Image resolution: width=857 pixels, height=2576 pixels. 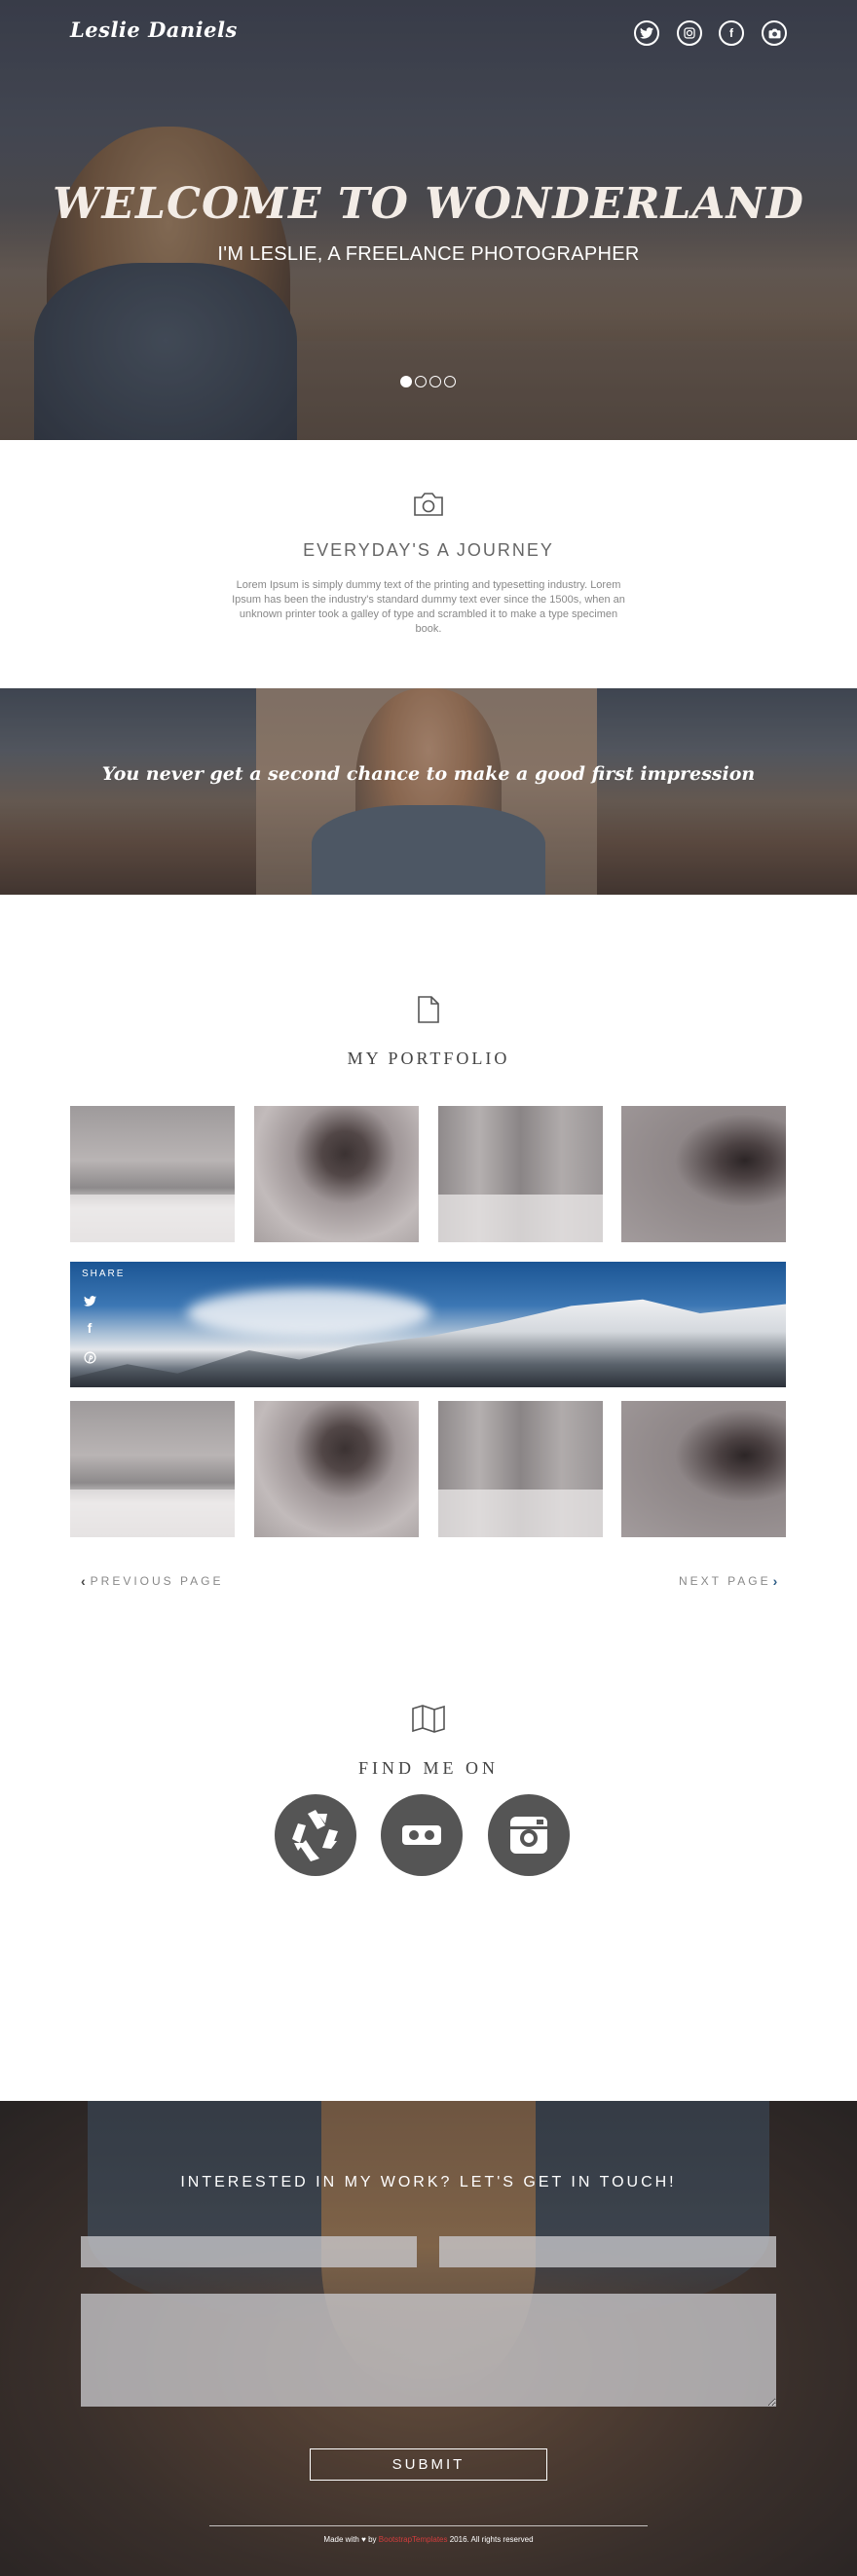 I want to click on heart-icon: ♥, so click(x=363, y=2539).